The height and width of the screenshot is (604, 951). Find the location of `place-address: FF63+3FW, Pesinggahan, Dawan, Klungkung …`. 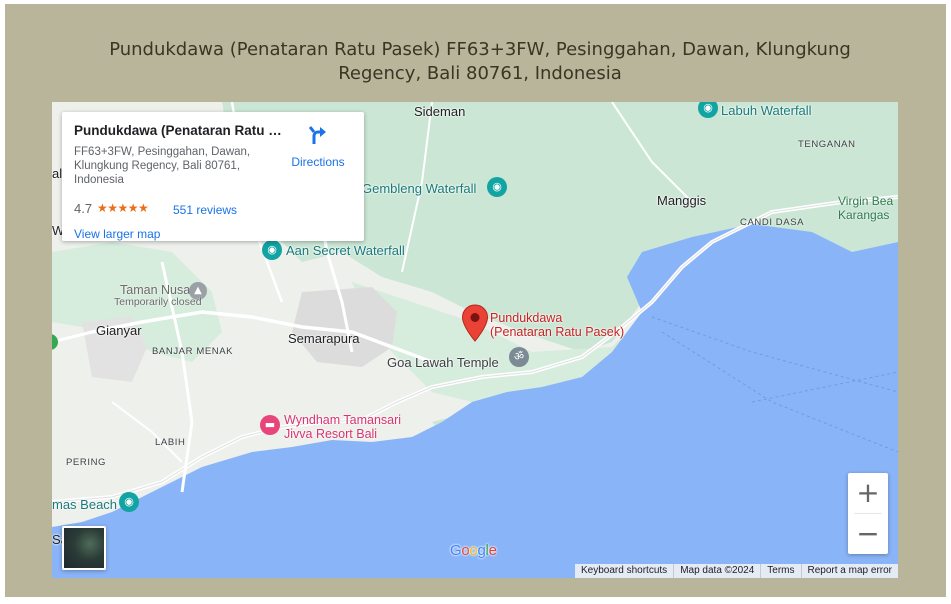

place-address: FF63+3FW, Pesinggahan, Dawan, Klungkung … is located at coordinates (162, 166).